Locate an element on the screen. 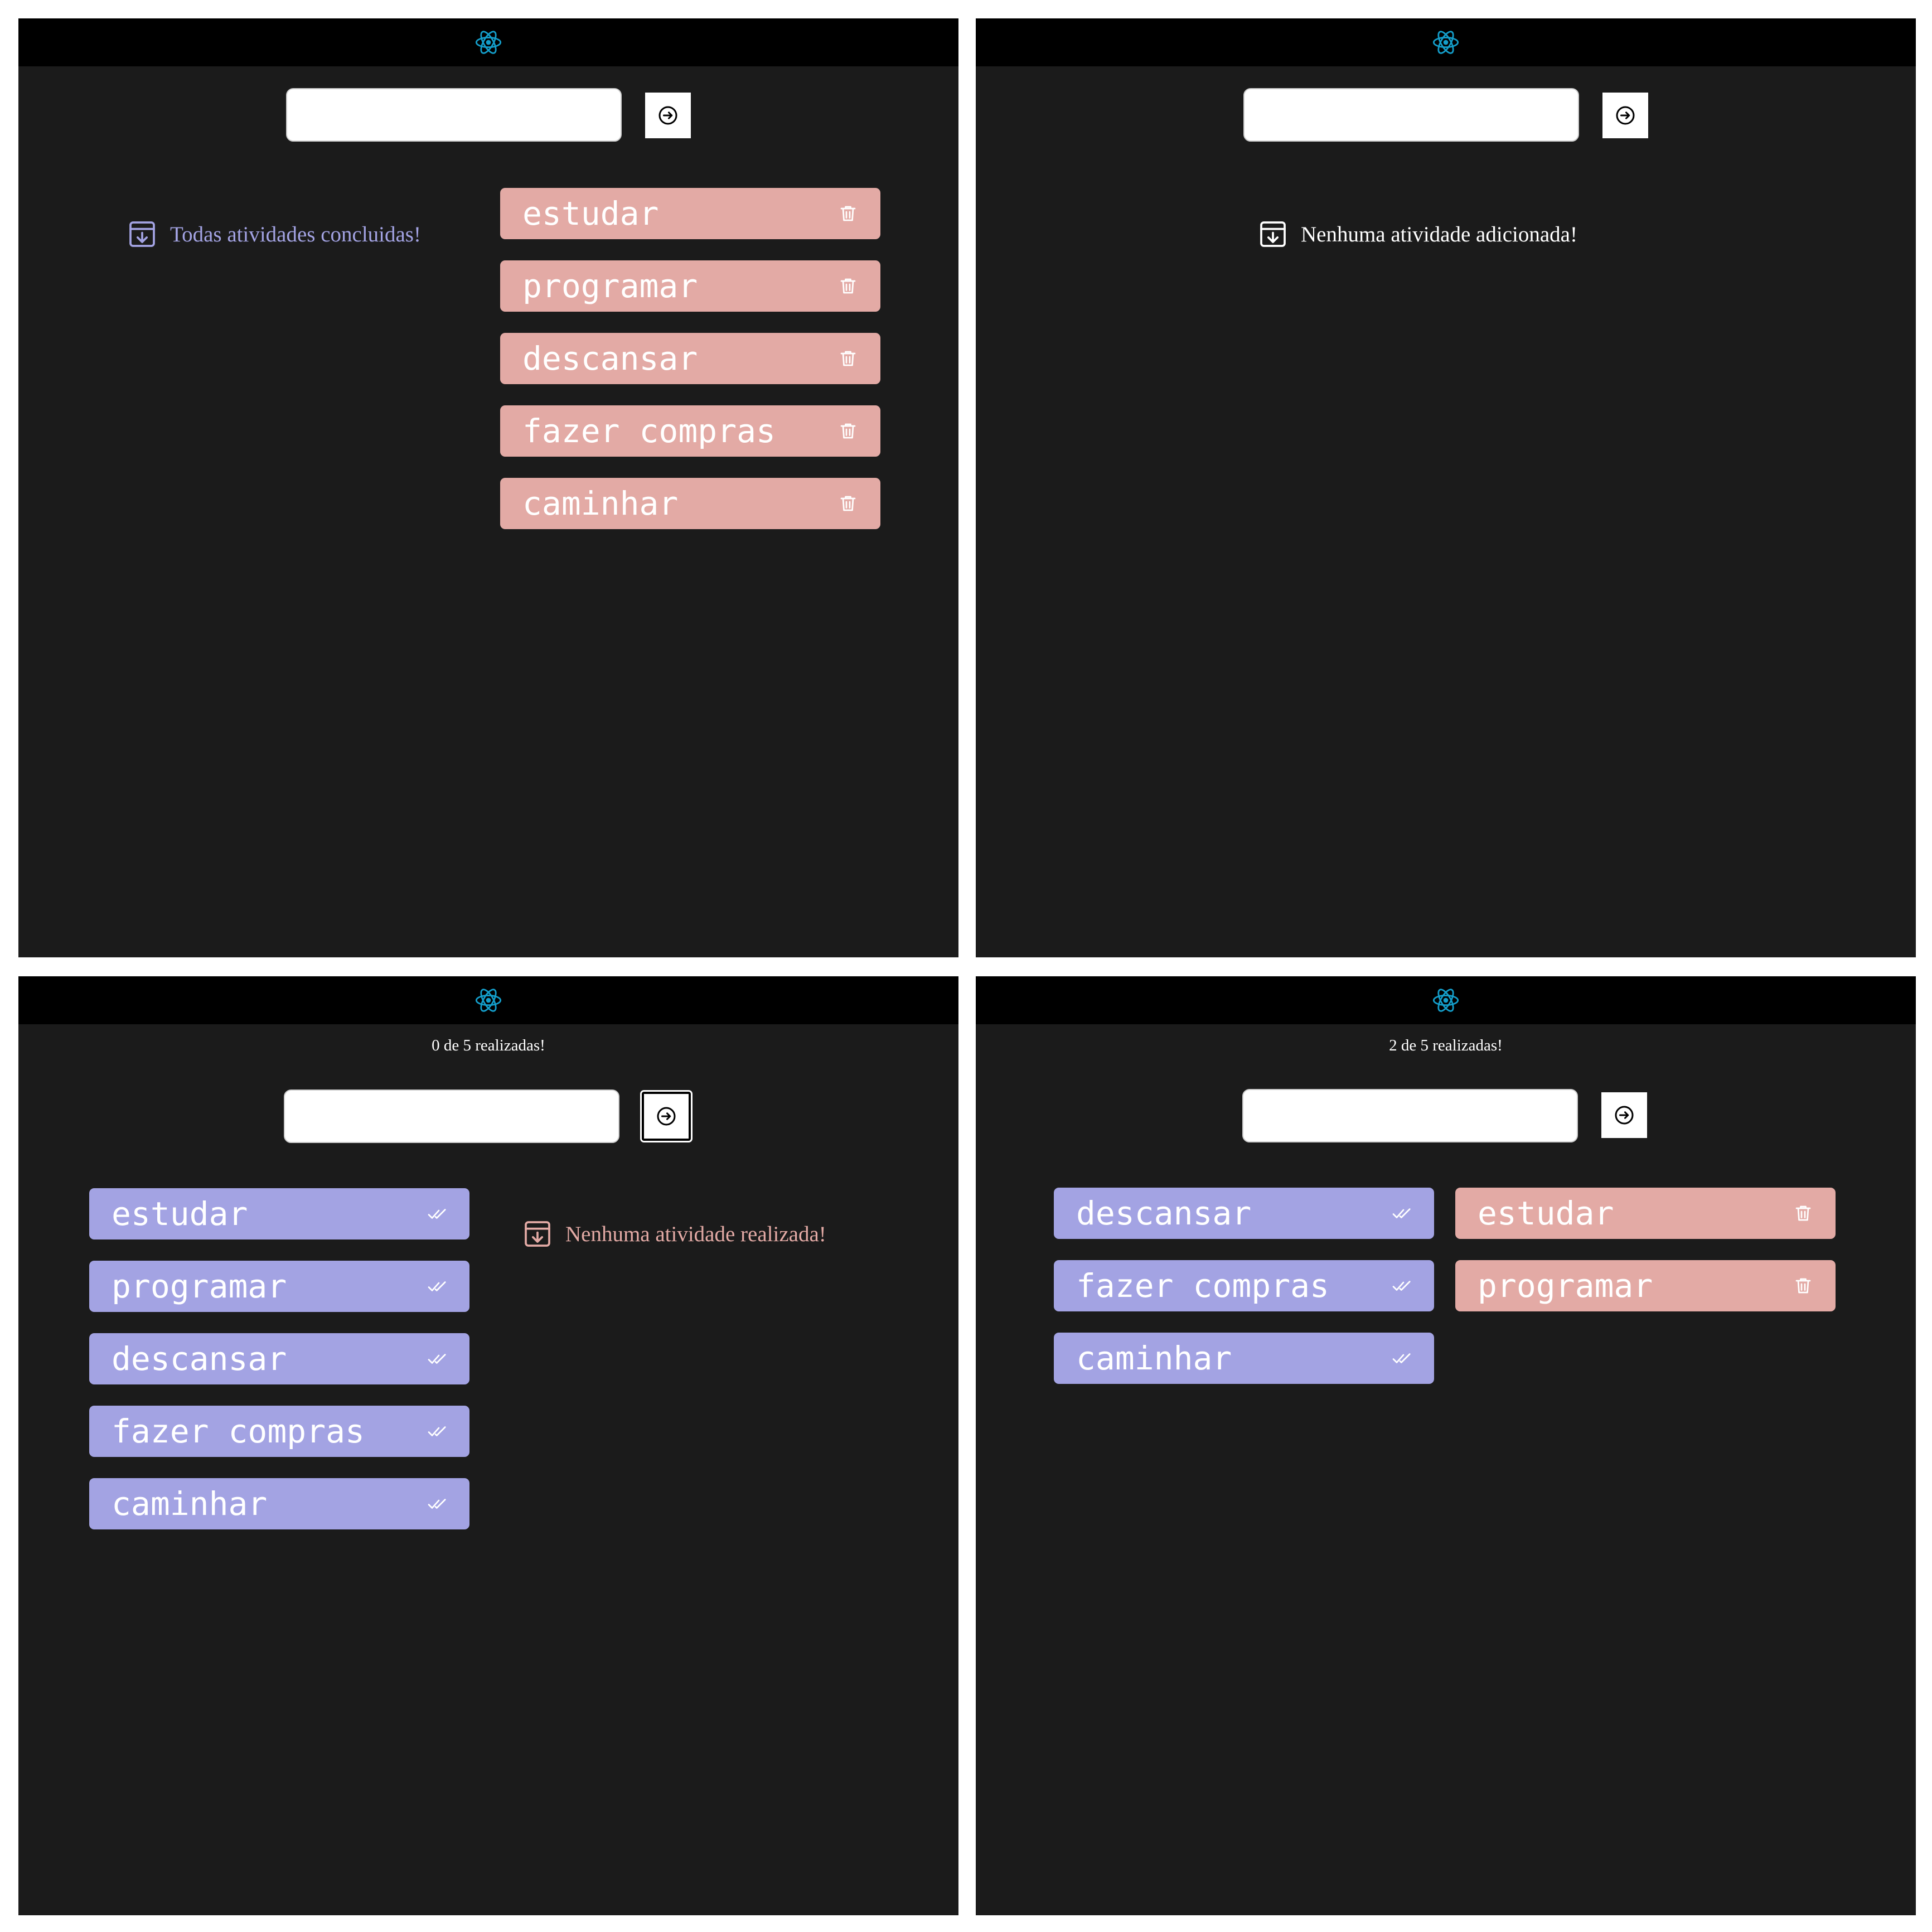  empty-done-message: Nenhuma atividade realizada! is located at coordinates (674, 1234).